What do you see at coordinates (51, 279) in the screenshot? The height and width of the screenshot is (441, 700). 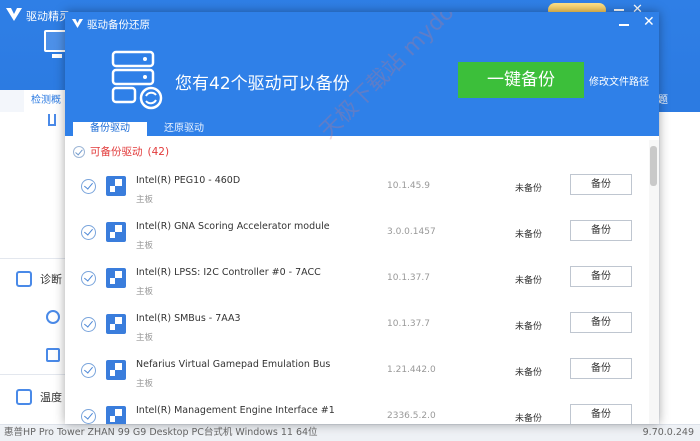 I see `sidebar-item-label: 诊断` at bounding box center [51, 279].